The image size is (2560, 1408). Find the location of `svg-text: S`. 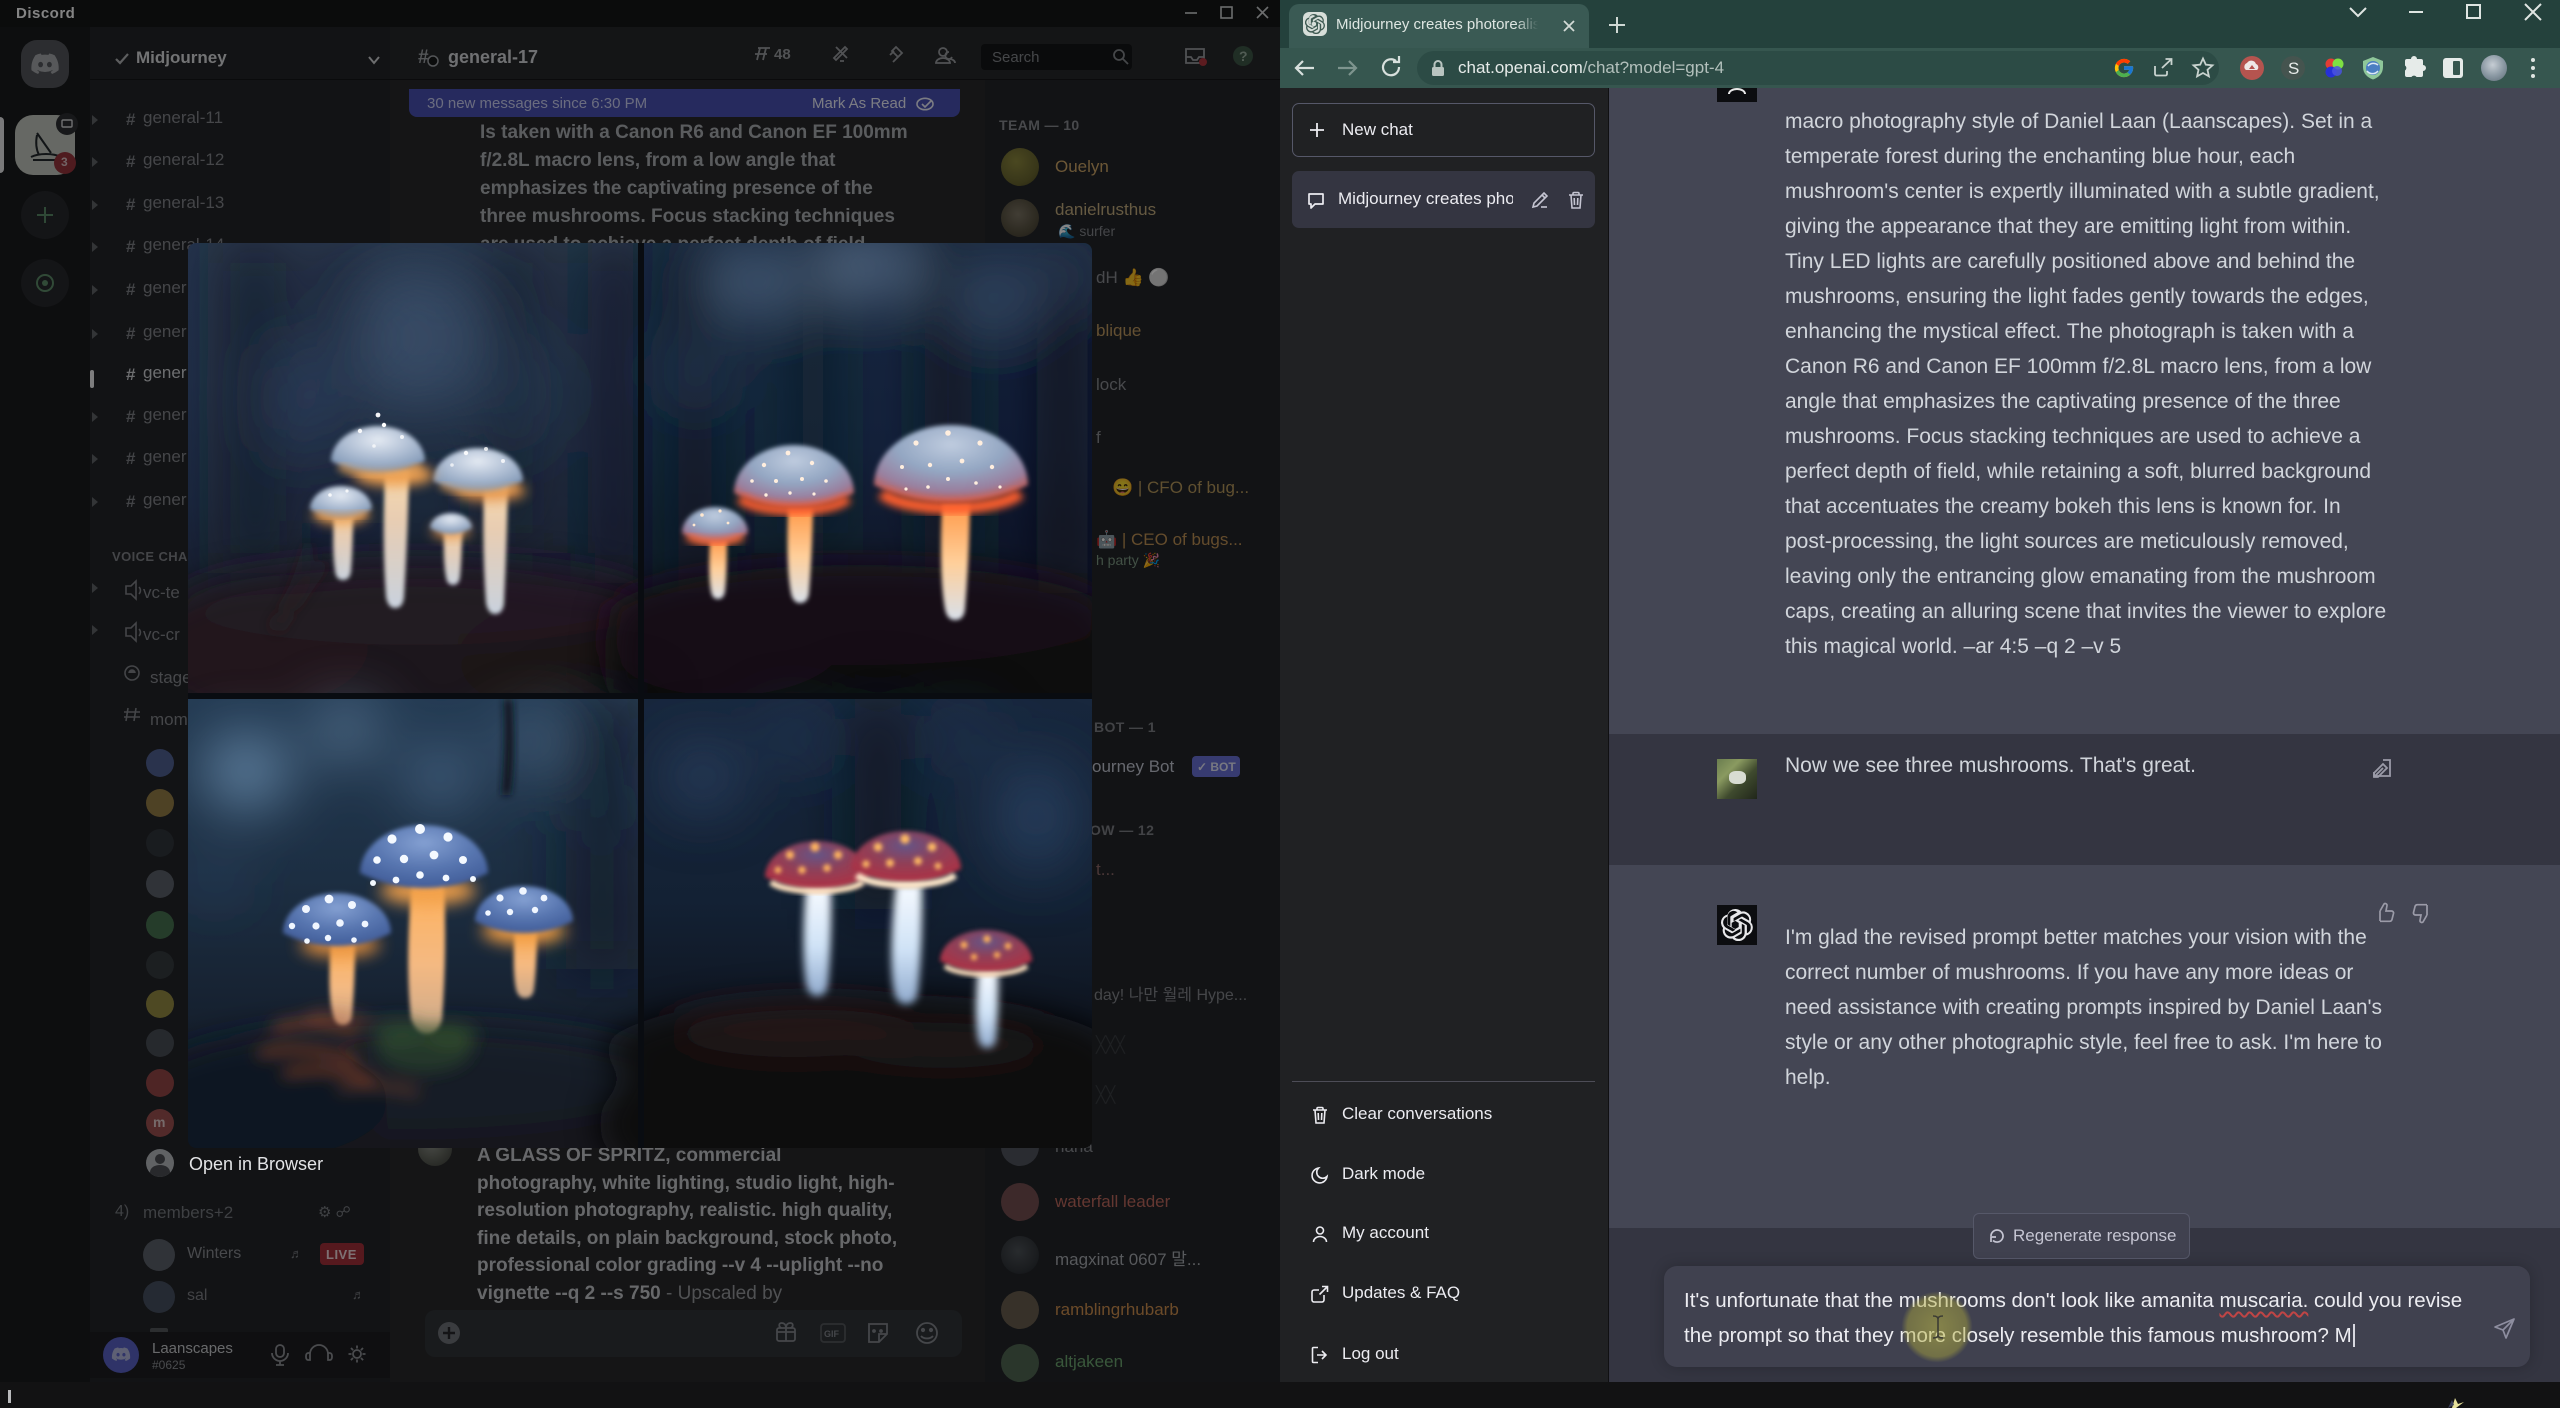

svg-text: S is located at coordinates (2293, 68).